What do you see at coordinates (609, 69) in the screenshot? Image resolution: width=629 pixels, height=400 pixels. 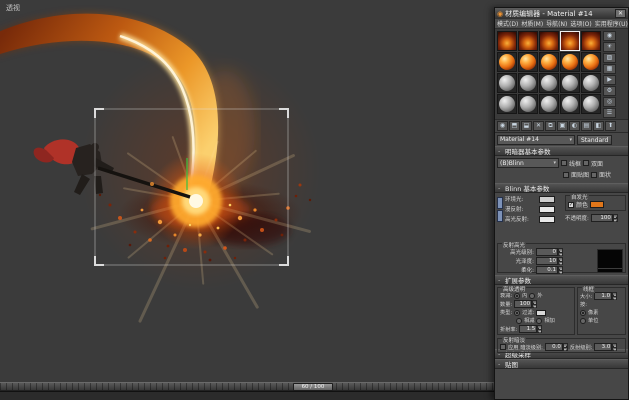 I see `sample-uv-tiling-icon: ▦` at bounding box center [609, 69].